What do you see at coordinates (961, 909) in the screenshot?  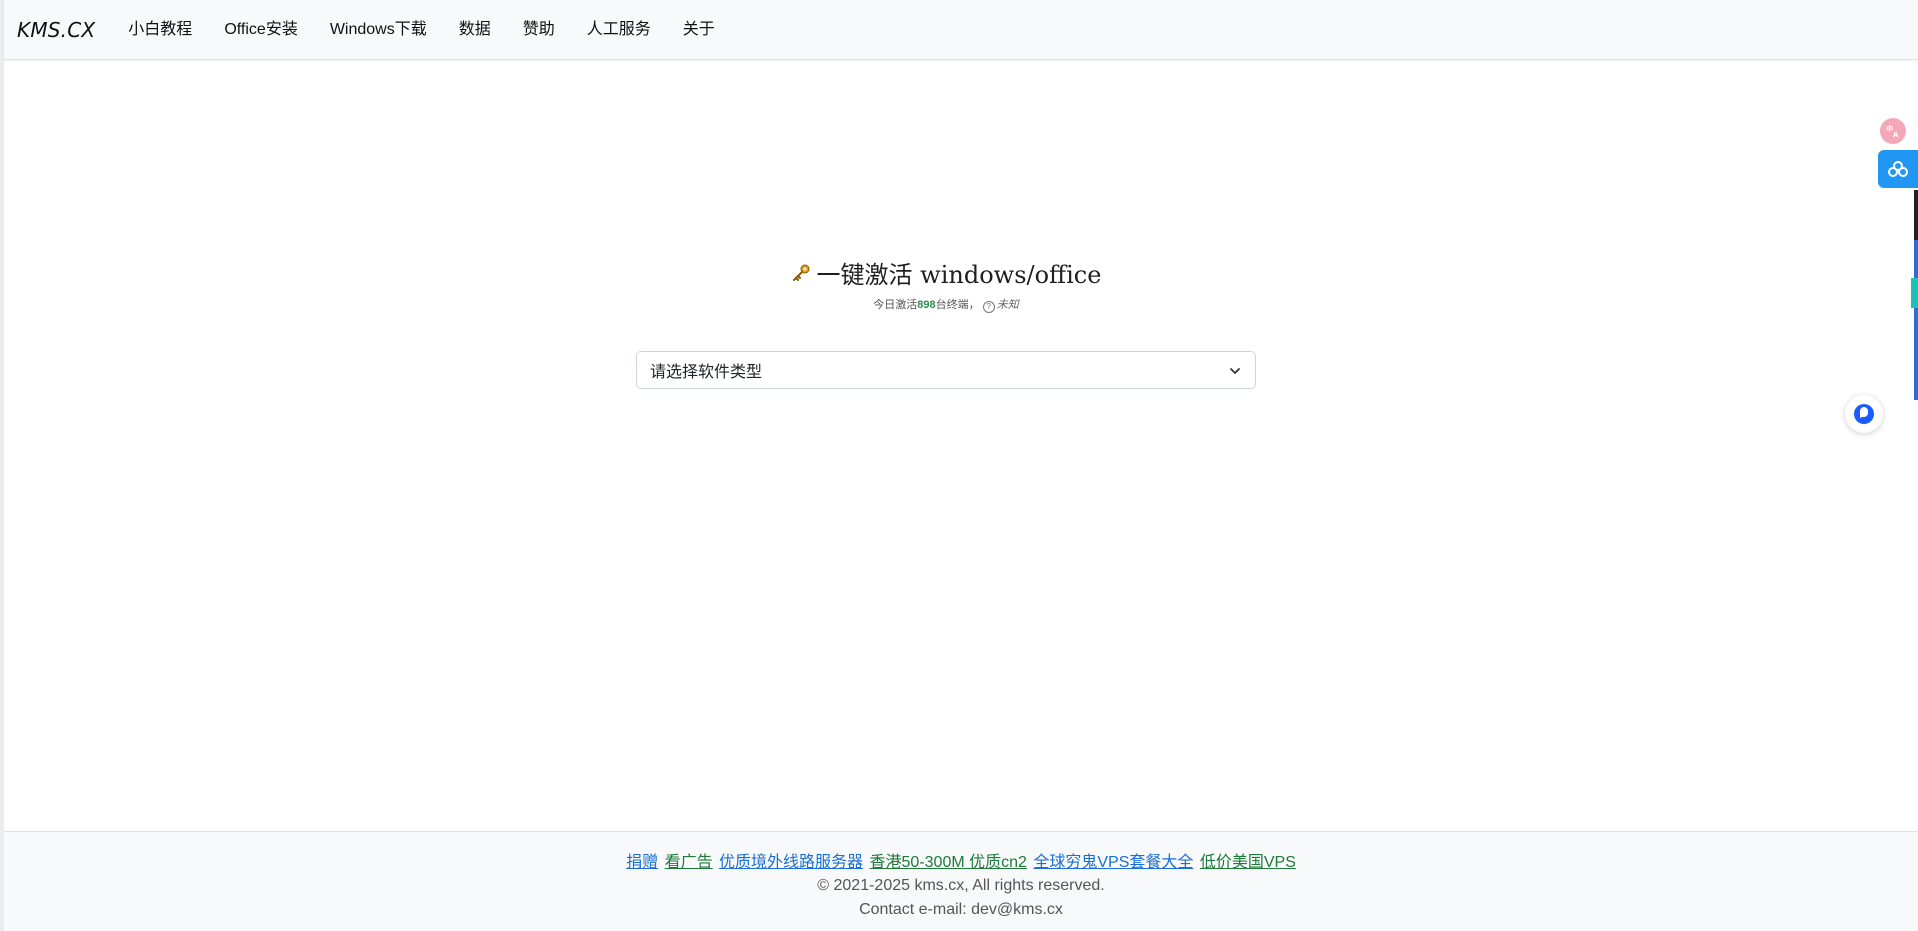 I see `contact-email: Contact e-mail: dev@kms.cx` at bounding box center [961, 909].